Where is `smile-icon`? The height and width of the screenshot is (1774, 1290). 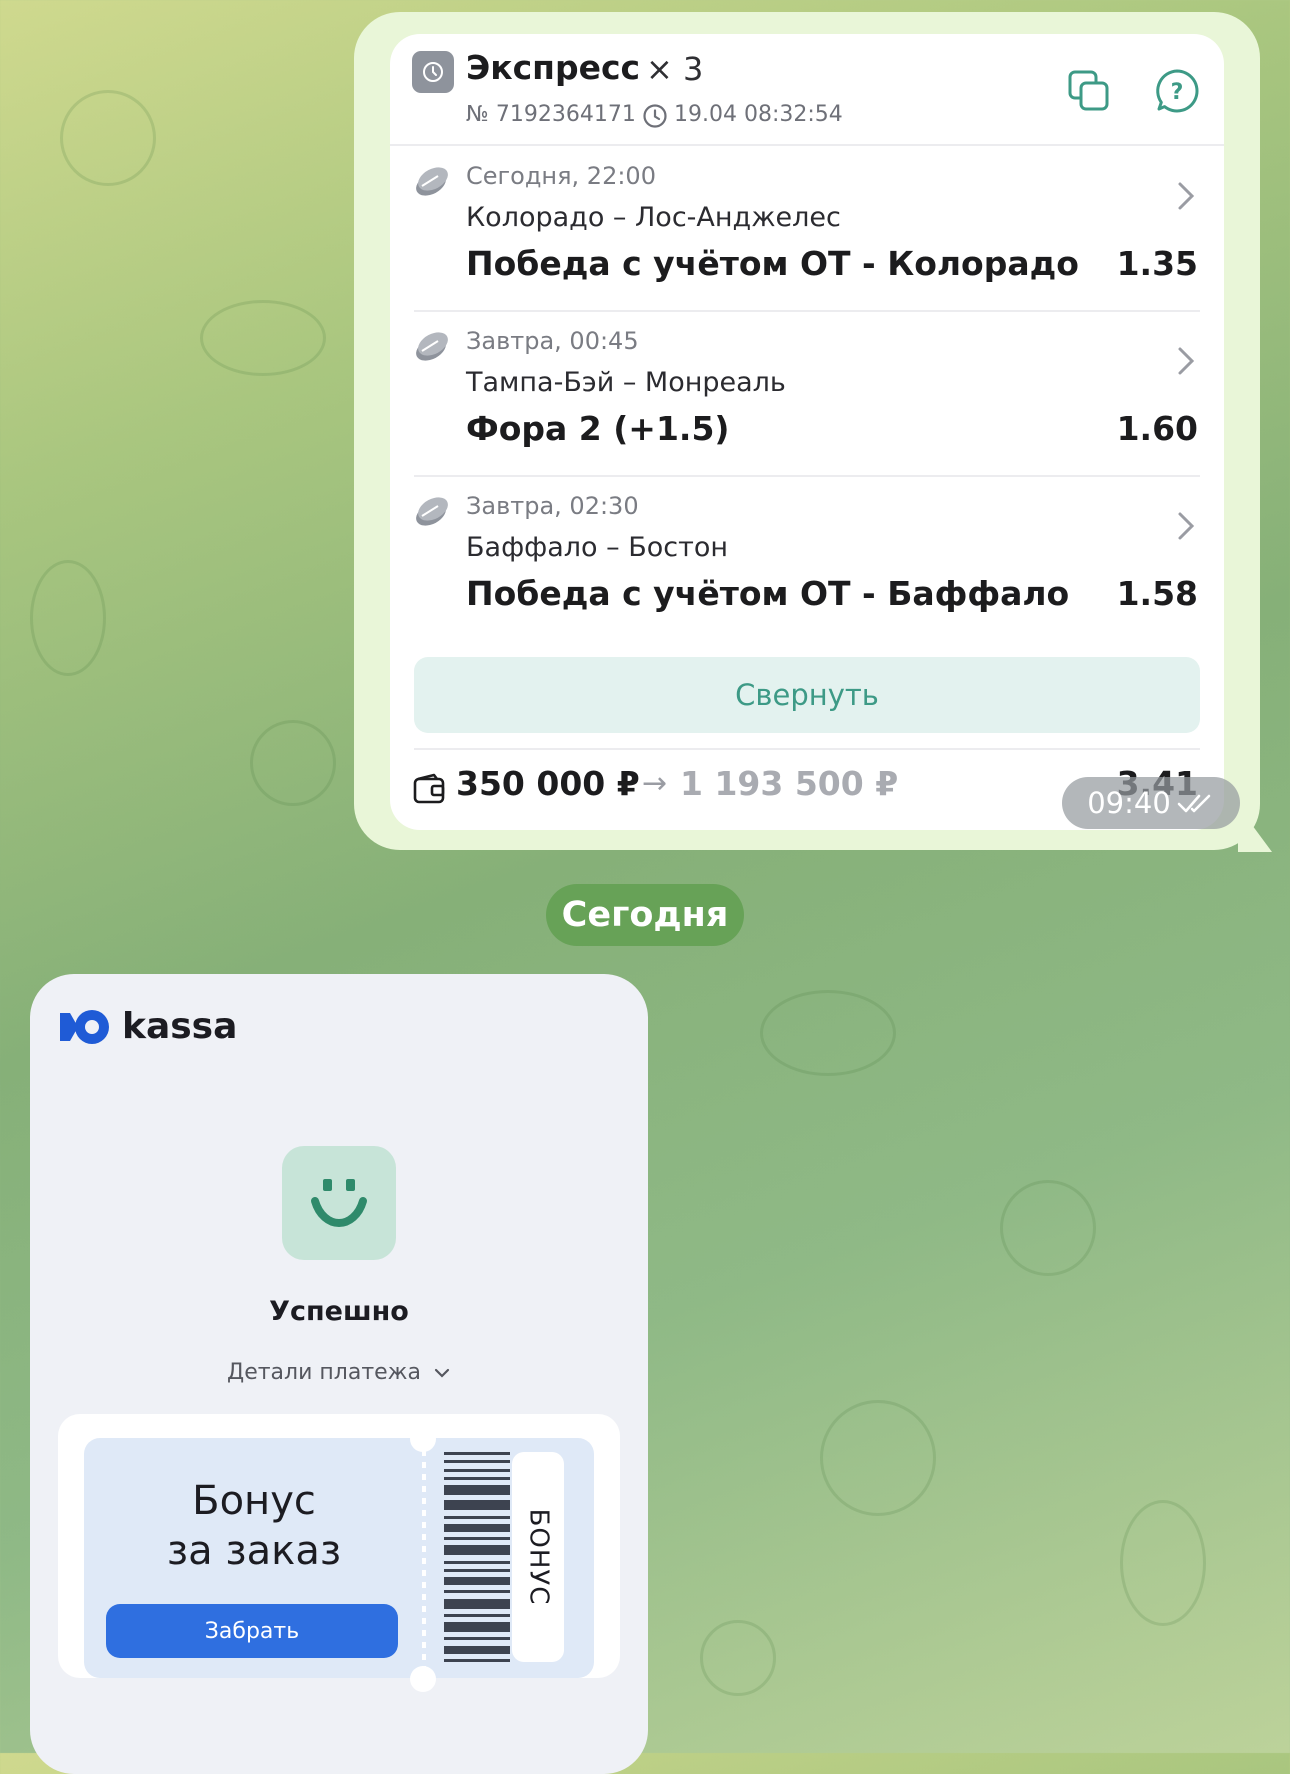 smile-icon is located at coordinates (339, 1203).